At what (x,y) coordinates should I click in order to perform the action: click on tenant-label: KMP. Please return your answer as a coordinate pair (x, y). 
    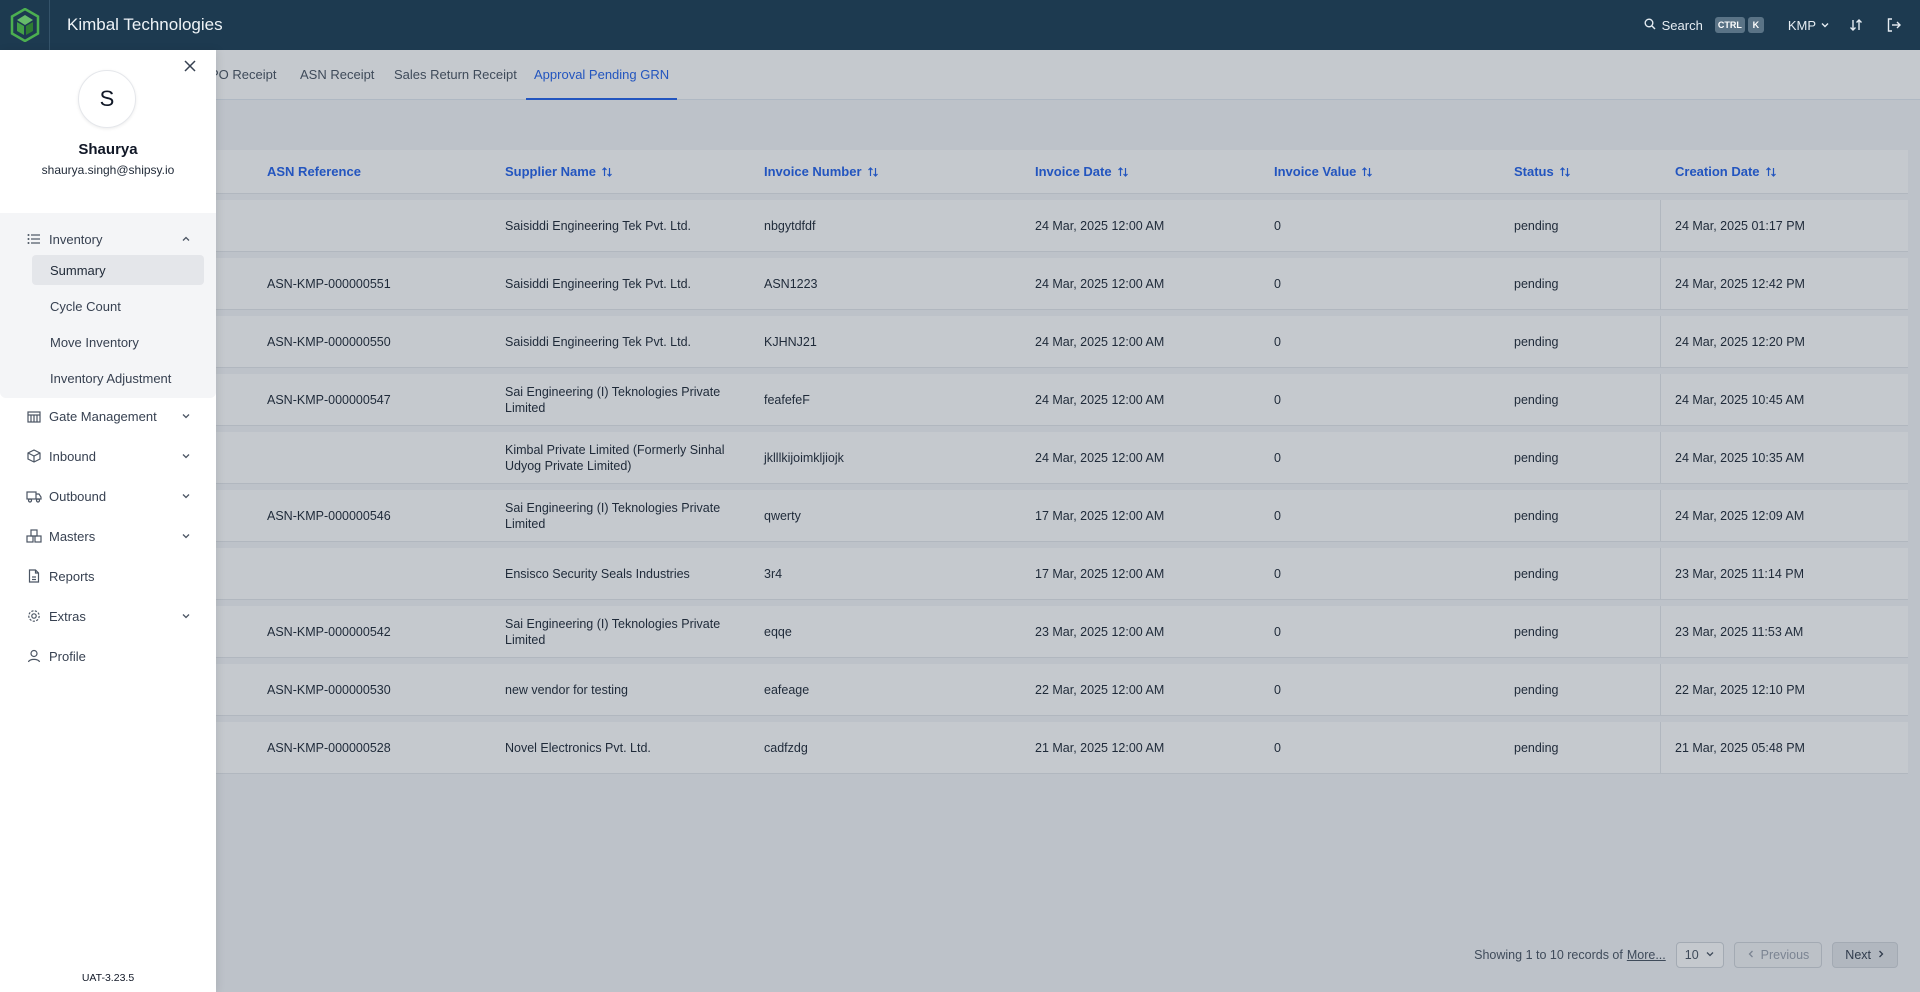
    Looking at the image, I should click on (1801, 25).